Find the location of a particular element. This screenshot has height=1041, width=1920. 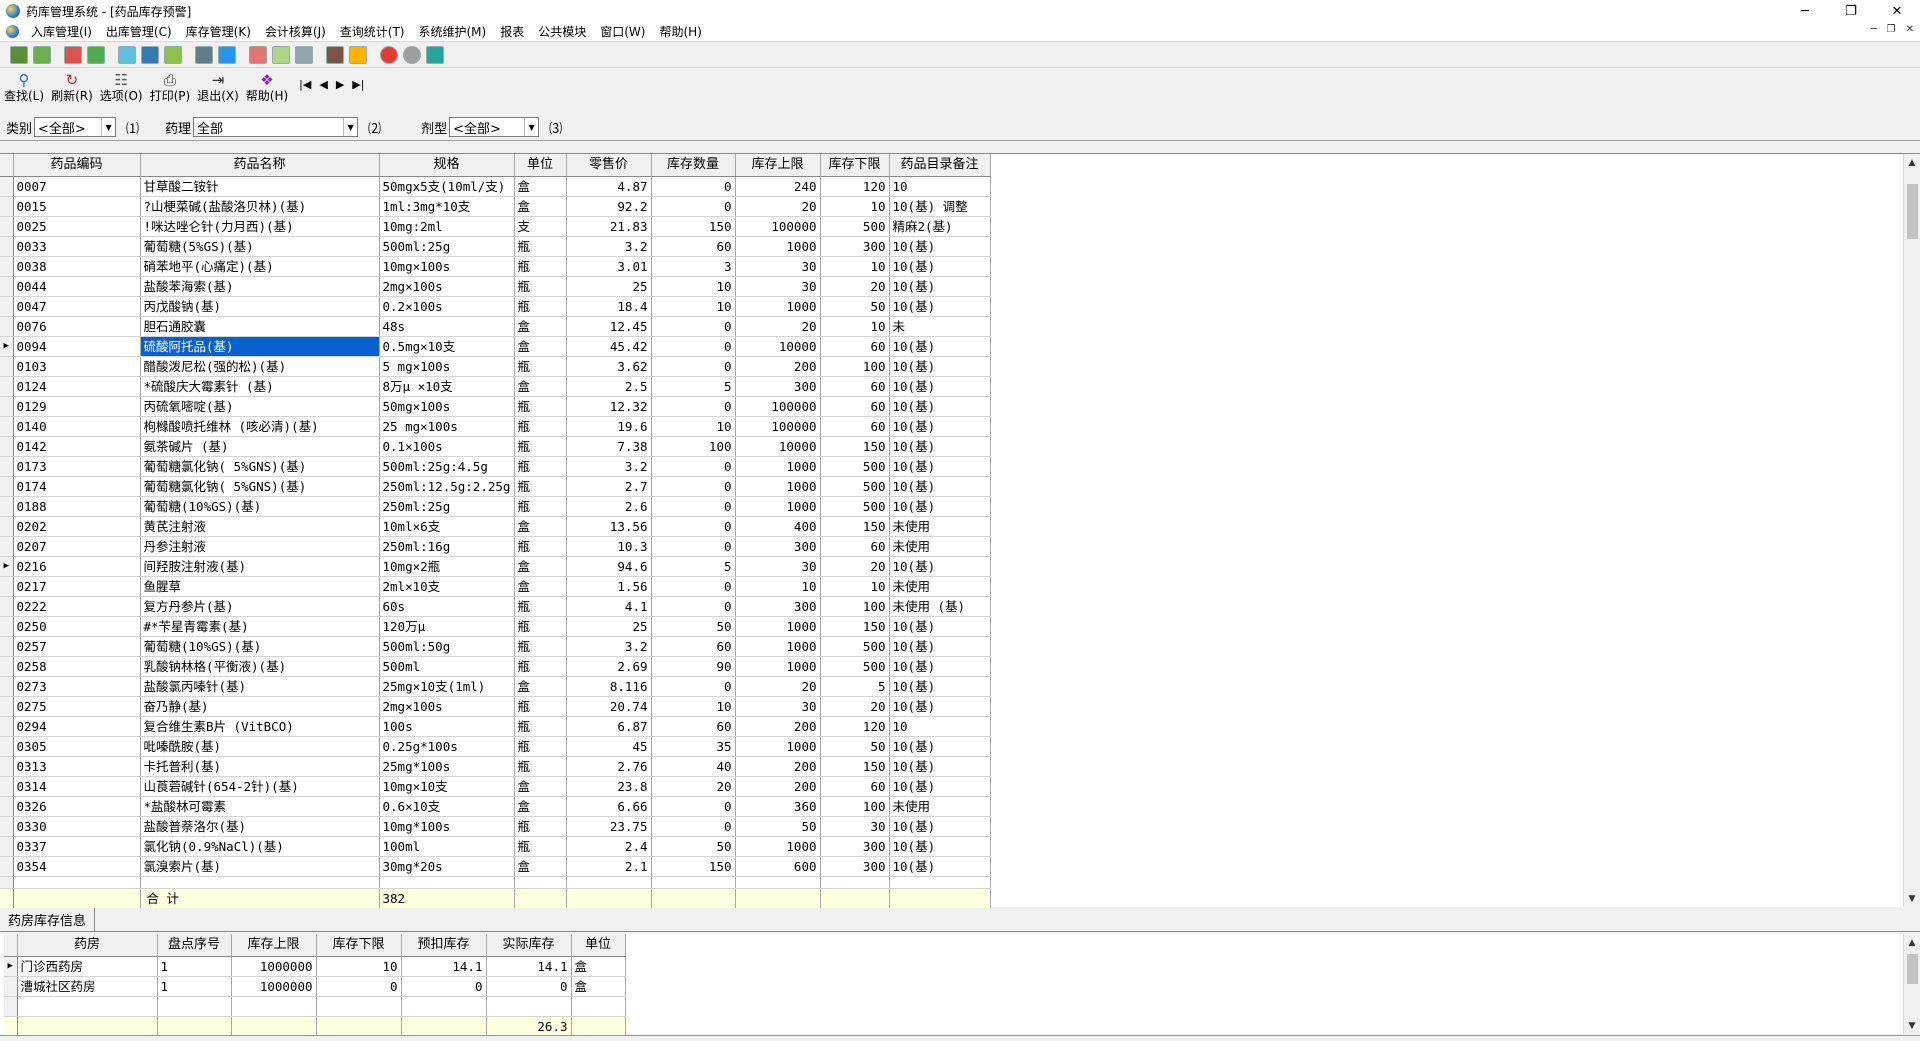

table-cell: 13.56 is located at coordinates (609, 526).